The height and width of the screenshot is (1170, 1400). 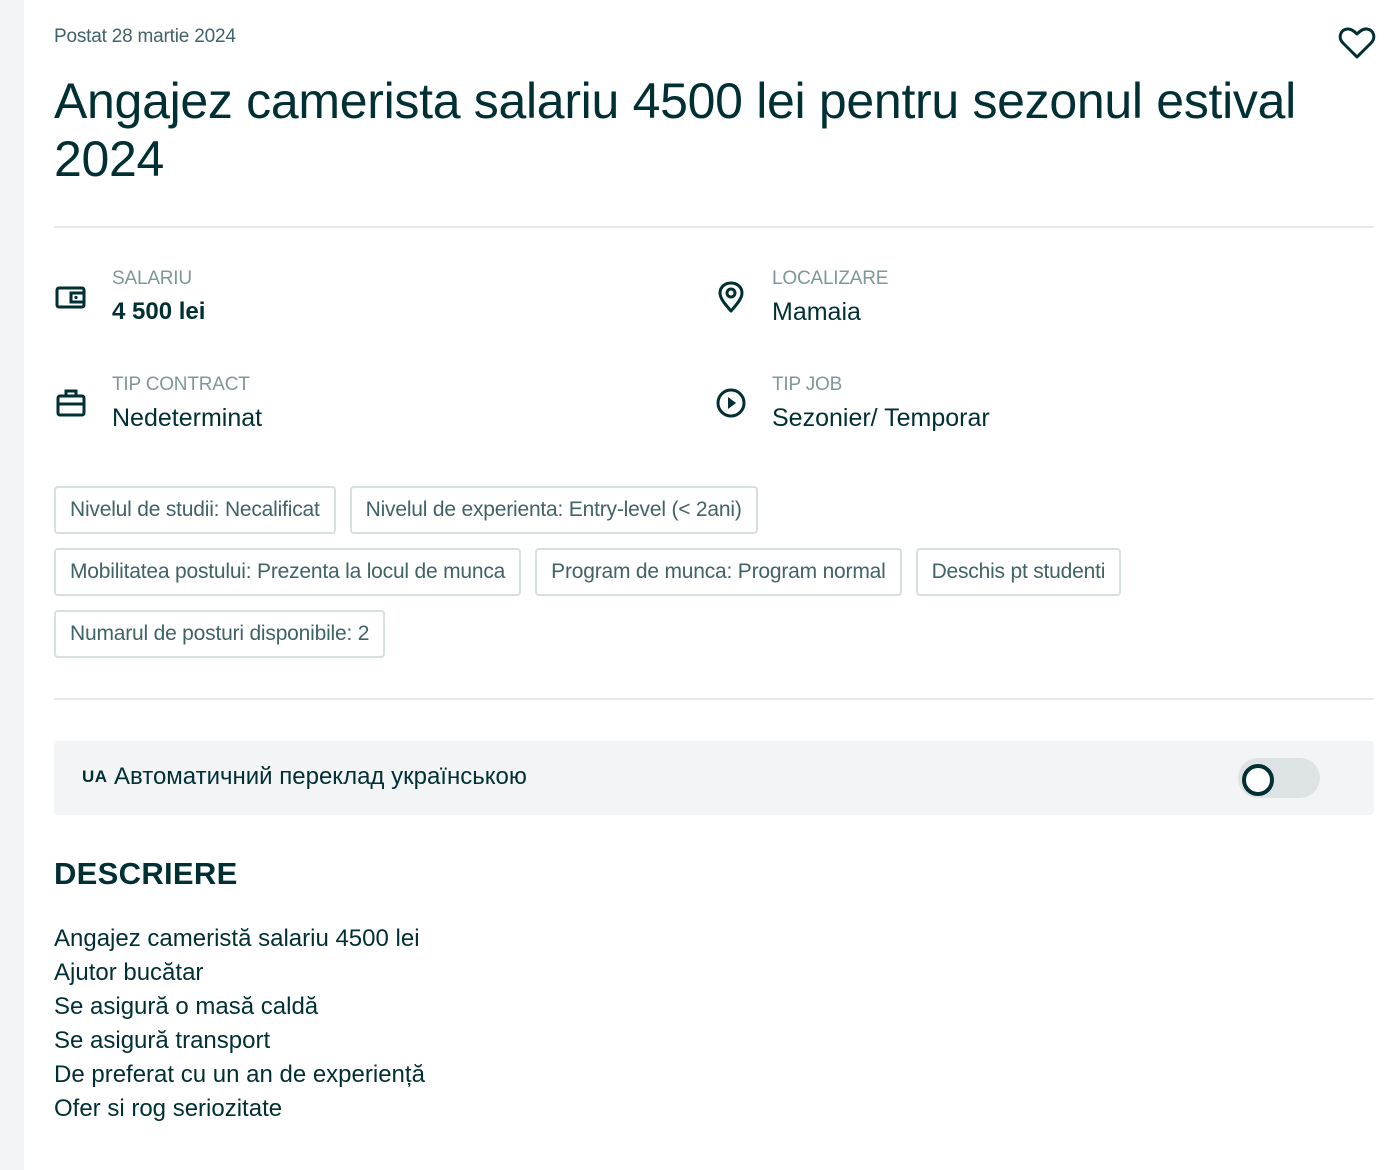 I want to click on description-line: Ofer si rog seriozitate, so click(x=168, y=1108).